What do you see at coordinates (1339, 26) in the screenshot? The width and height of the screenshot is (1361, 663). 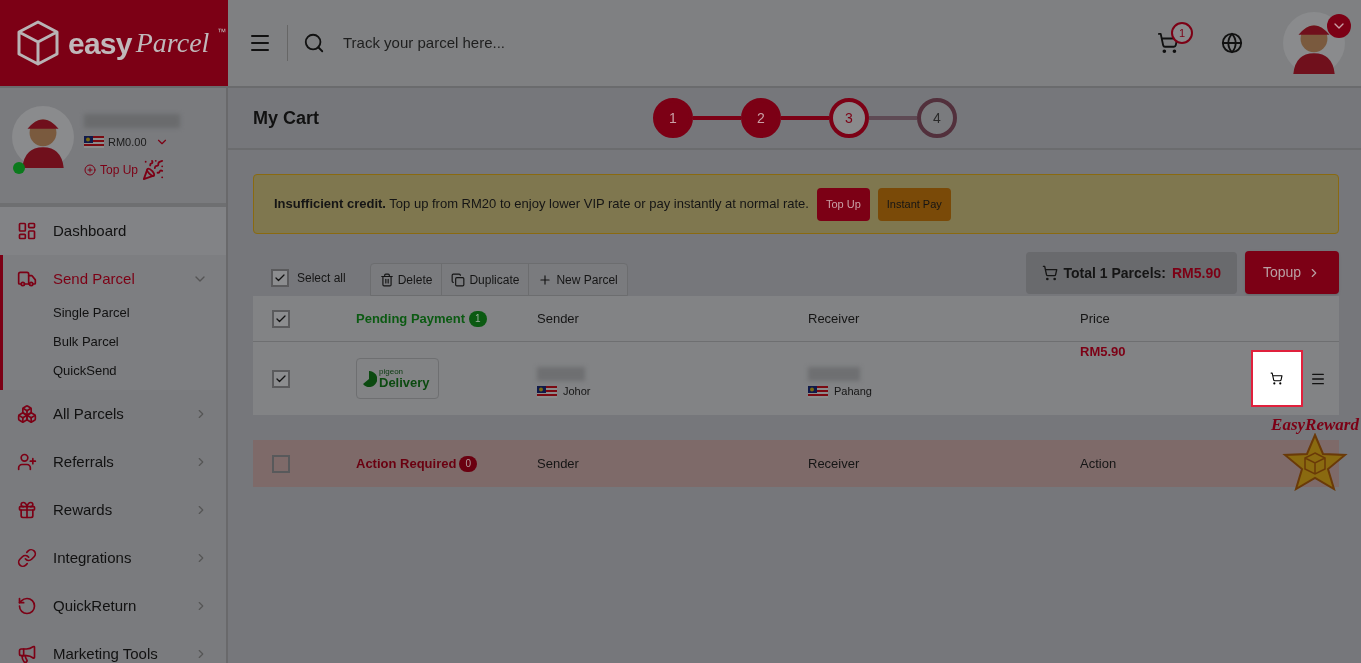 I see `dropdown-button` at bounding box center [1339, 26].